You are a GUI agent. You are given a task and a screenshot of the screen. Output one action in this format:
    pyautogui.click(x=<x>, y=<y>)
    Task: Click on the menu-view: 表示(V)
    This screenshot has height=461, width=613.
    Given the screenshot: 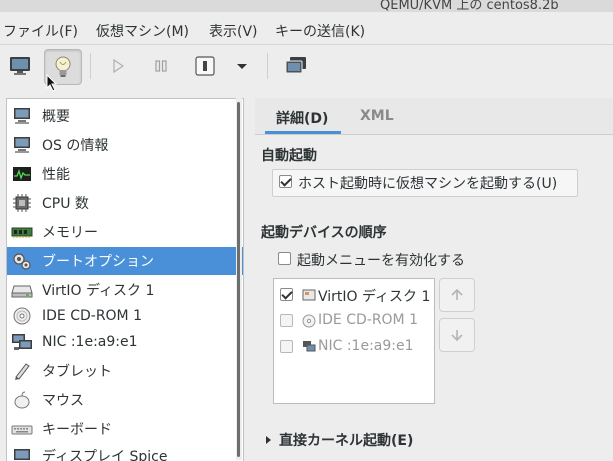 What is the action you would take?
    pyautogui.click(x=233, y=31)
    